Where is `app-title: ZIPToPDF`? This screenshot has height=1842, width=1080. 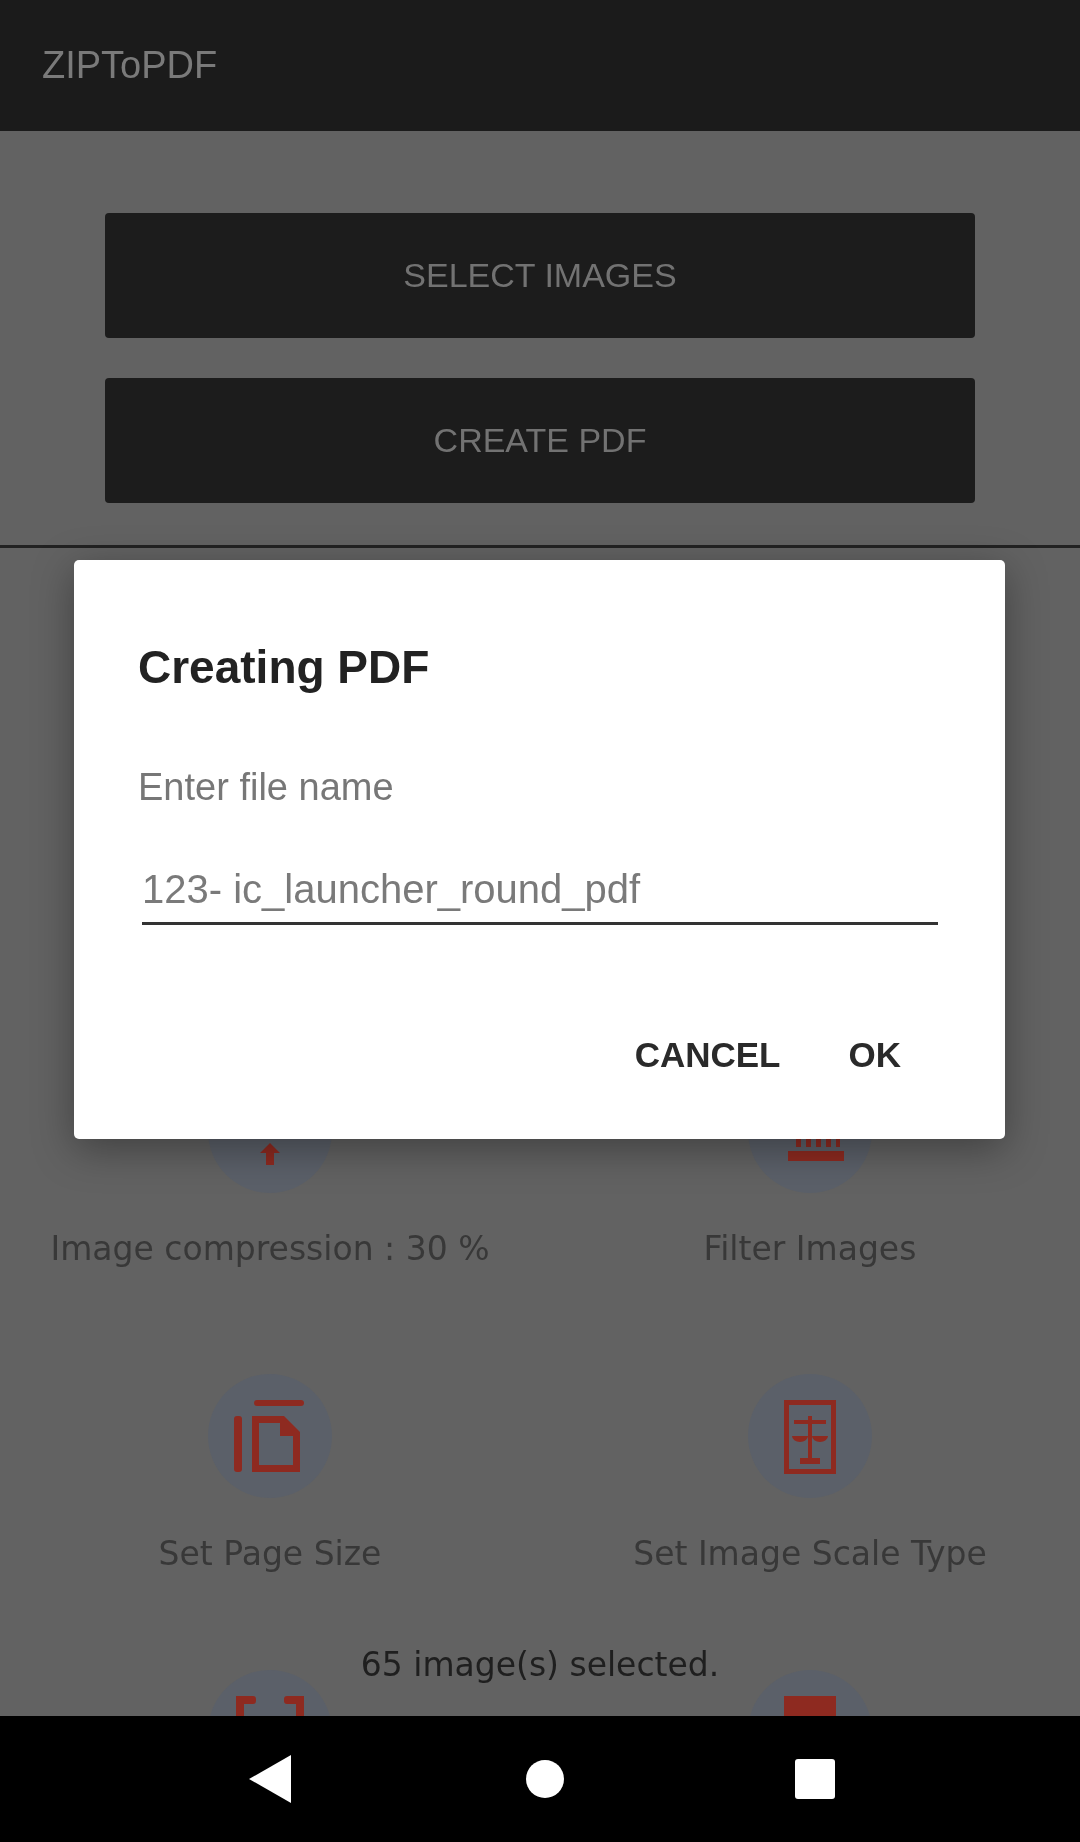
app-title: ZIPToPDF is located at coordinates (130, 65).